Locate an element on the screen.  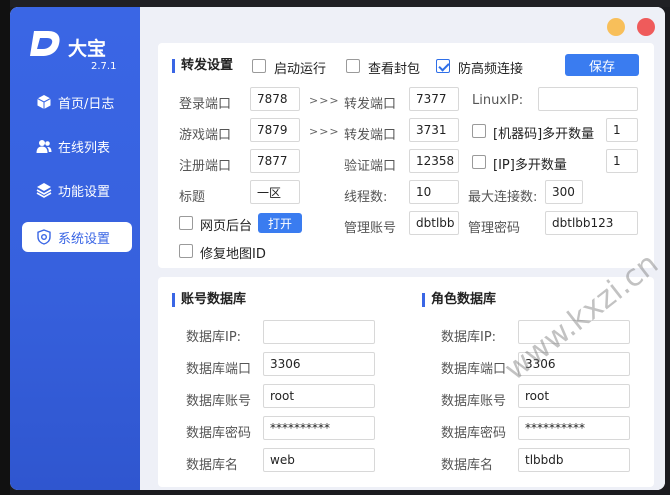
sidebar-item-label: 在线列表 is located at coordinates (84, 148).